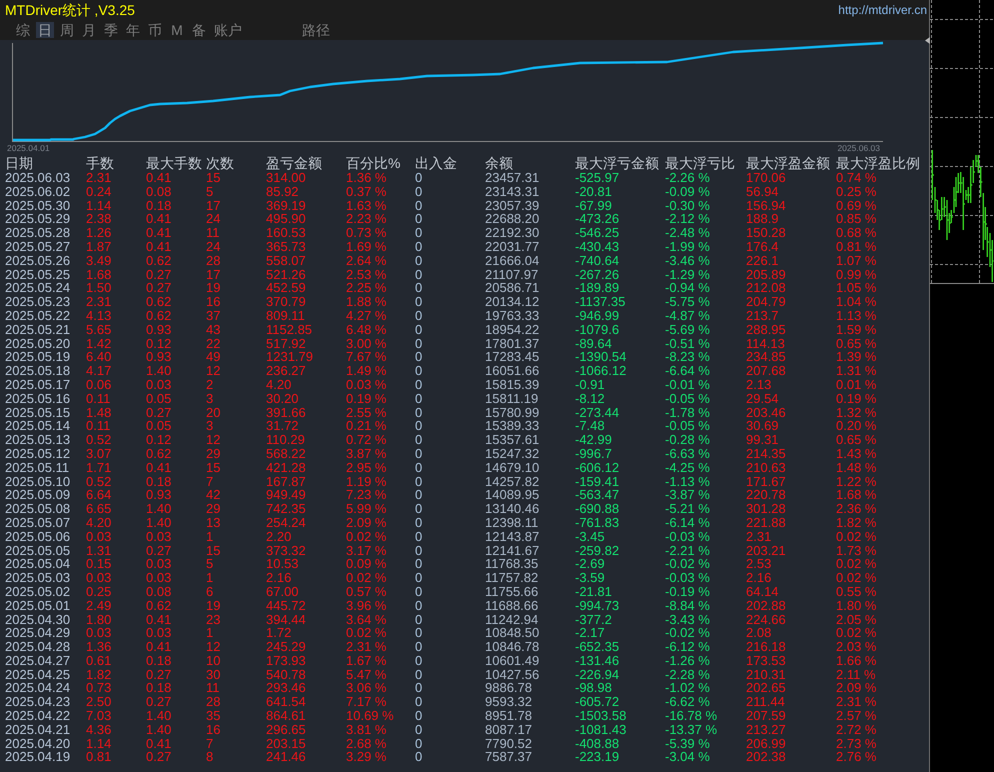  What do you see at coordinates (286, 205) in the screenshot?
I see `profit-cell: 369.19` at bounding box center [286, 205].